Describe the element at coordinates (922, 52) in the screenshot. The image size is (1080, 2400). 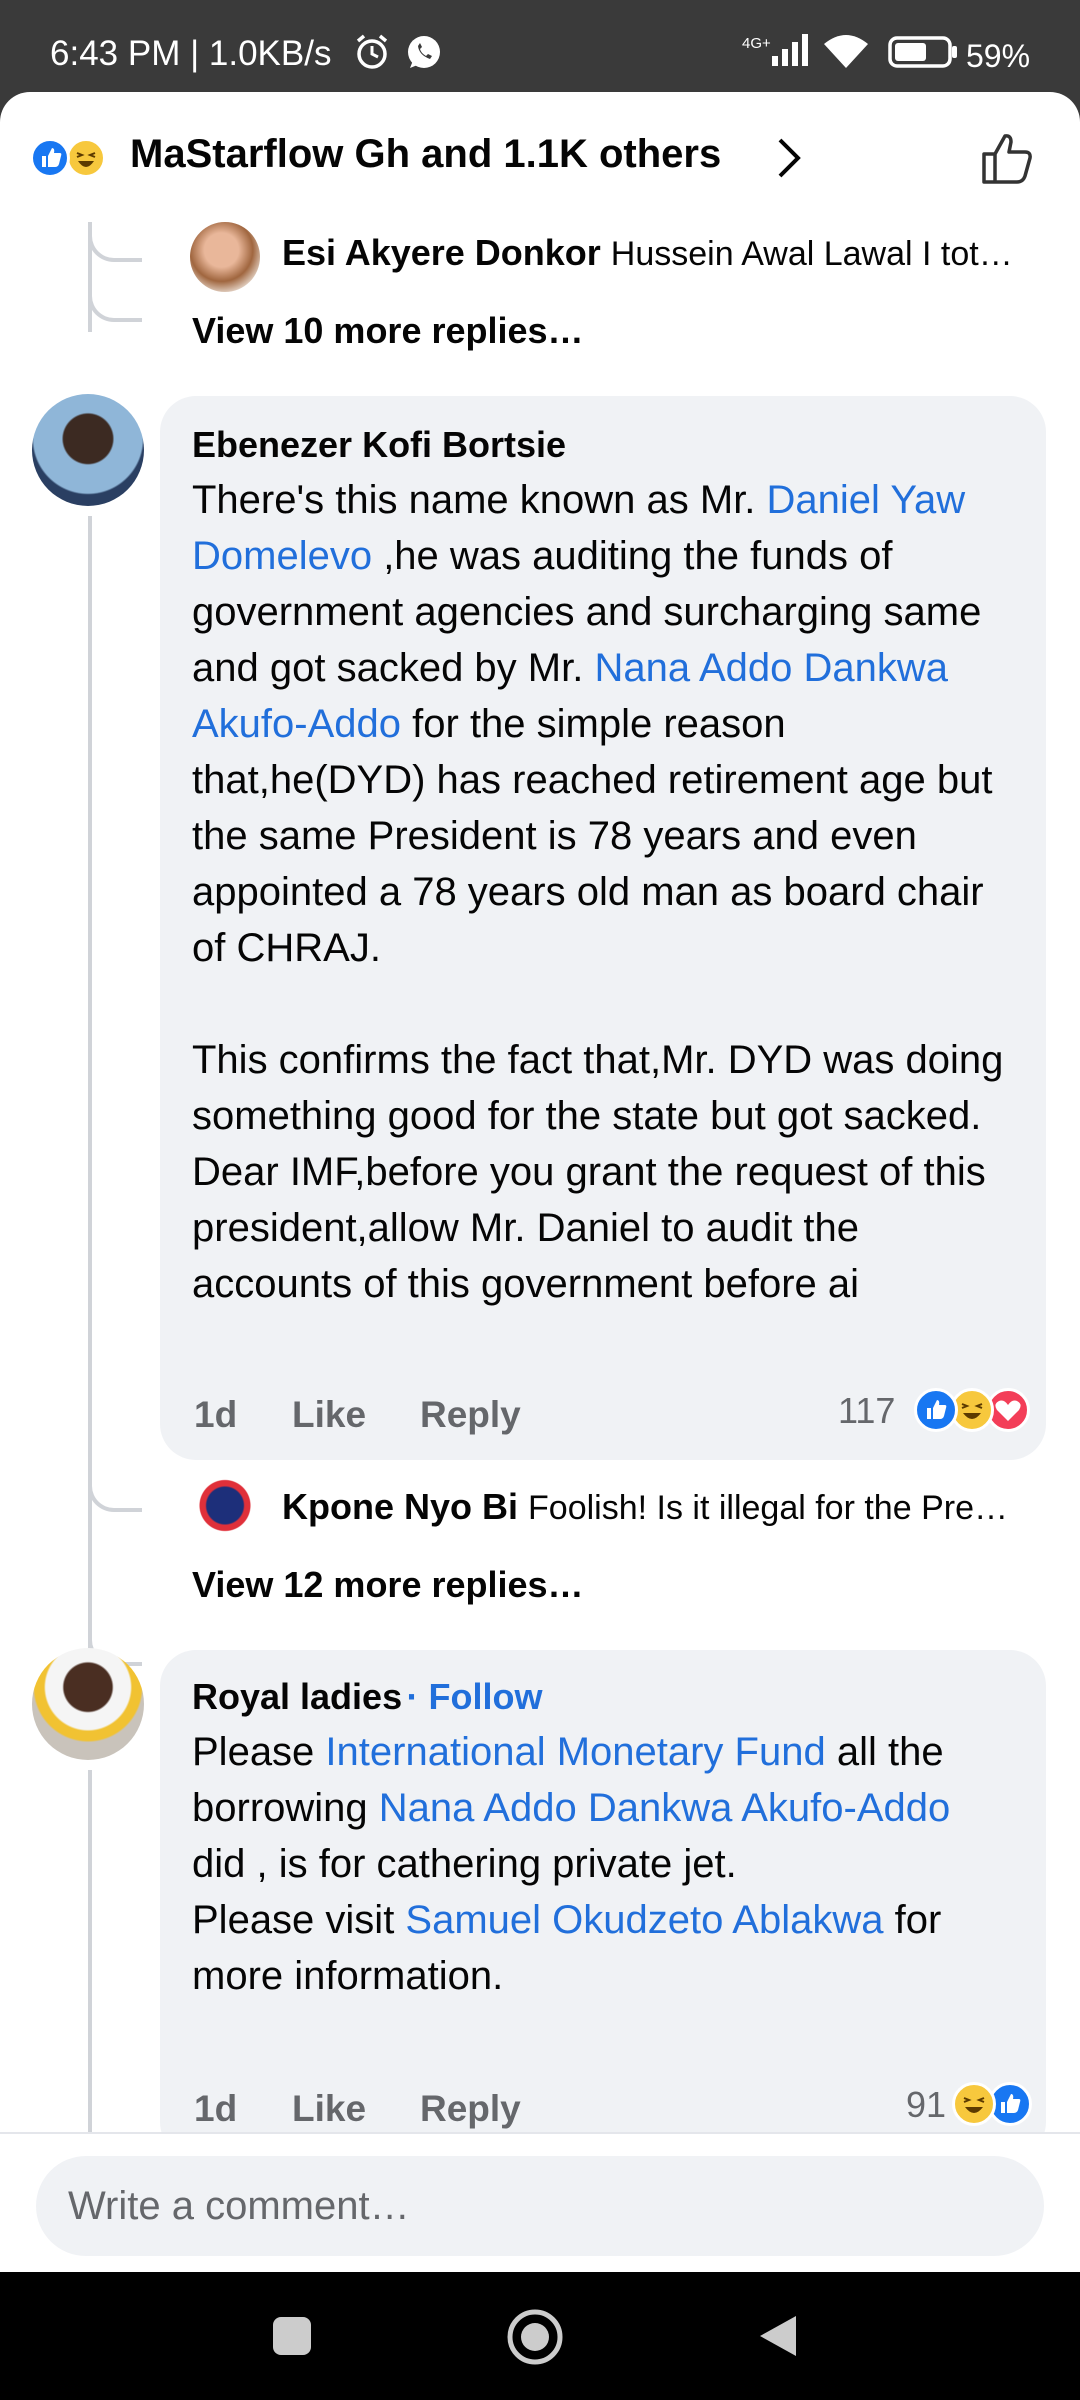
I see `battery-icon` at that location.